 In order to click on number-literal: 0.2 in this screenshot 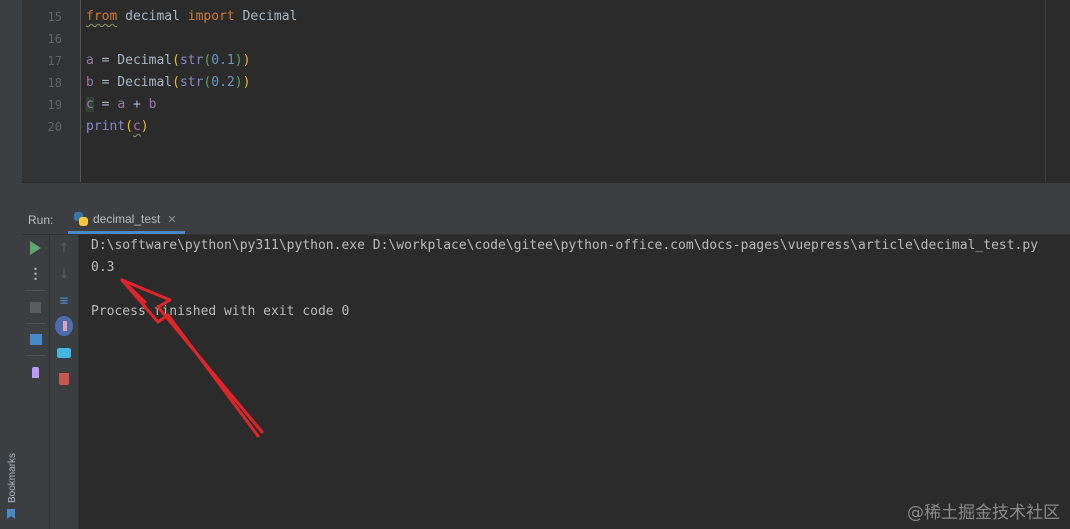, I will do `click(223, 82)`.